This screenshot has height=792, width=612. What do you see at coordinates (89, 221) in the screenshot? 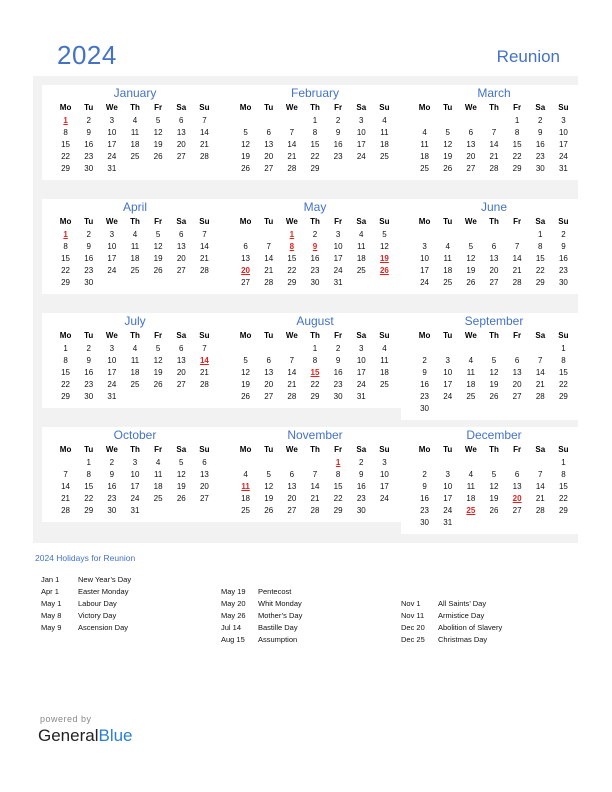
I see `weekday-header: Tu` at bounding box center [89, 221].